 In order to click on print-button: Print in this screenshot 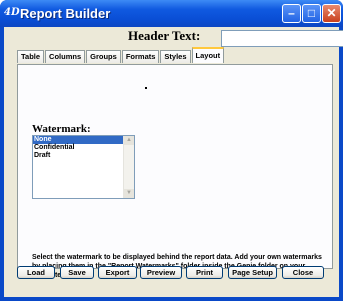, I will do `click(204, 272)`.